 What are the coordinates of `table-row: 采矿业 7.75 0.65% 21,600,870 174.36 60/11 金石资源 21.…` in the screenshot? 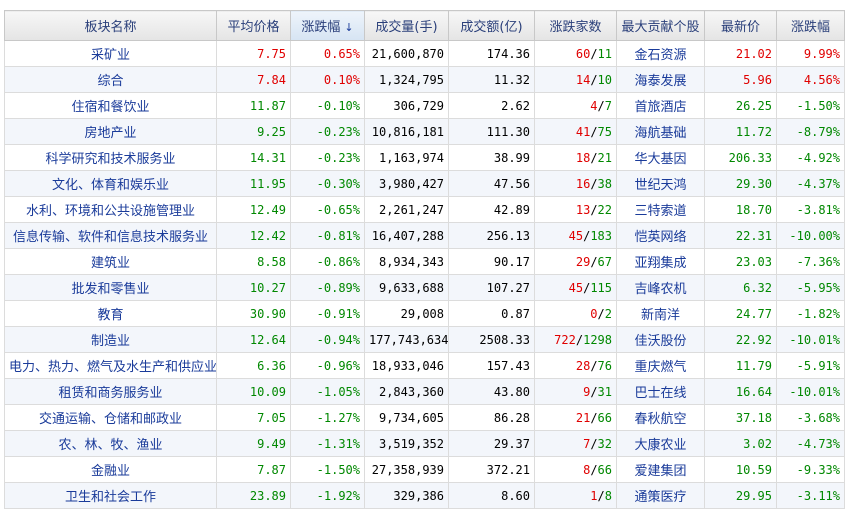 It's located at (424, 53).